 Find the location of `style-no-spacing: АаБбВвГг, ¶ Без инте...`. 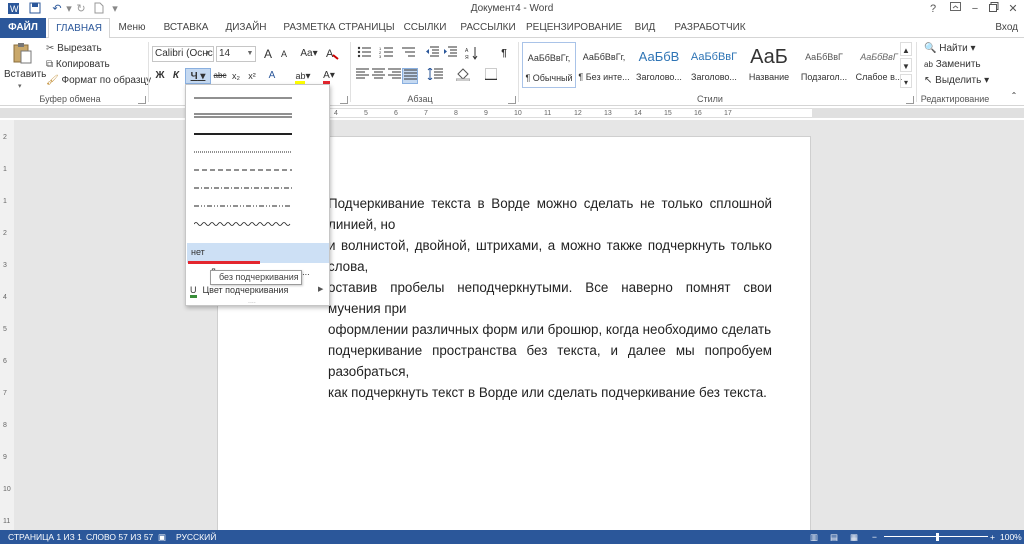

style-no-spacing: АаБбВвГг, ¶ Без инте... is located at coordinates (604, 65).